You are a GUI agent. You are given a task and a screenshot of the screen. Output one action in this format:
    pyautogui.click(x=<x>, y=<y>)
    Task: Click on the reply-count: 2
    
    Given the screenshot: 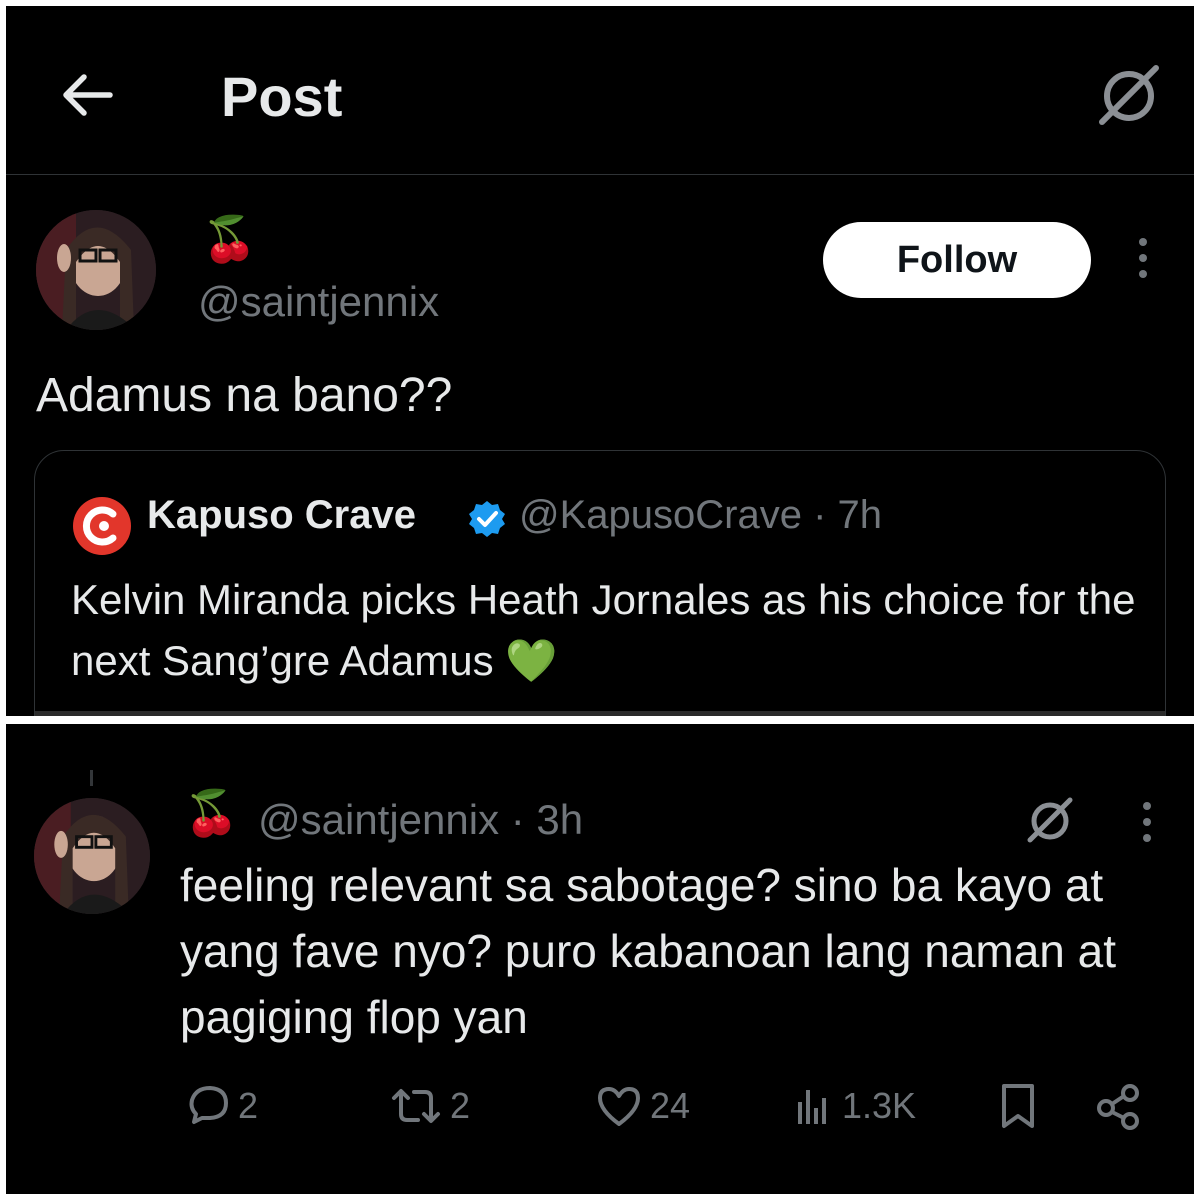 What is the action you would take?
    pyautogui.click(x=248, y=1105)
    